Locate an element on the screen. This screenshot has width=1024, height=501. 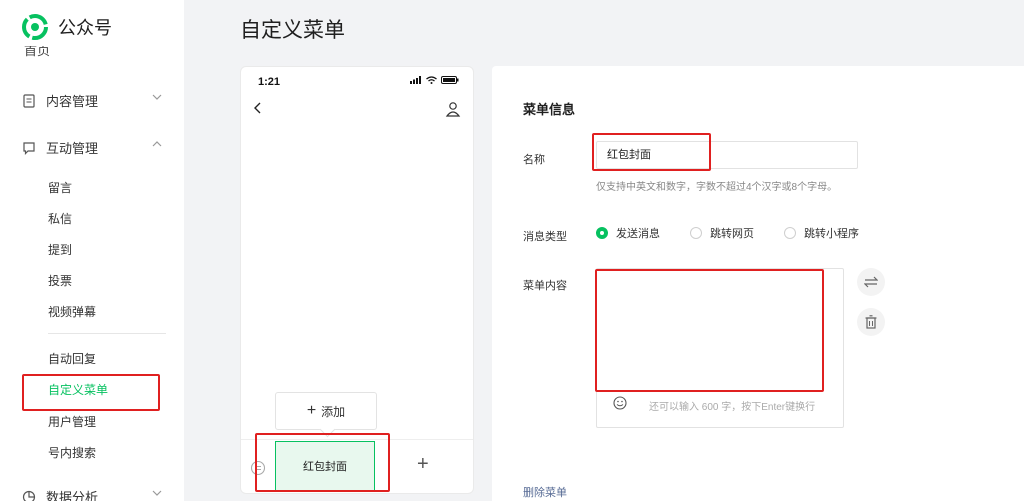
chat-icon is located at coordinates (29, 148).